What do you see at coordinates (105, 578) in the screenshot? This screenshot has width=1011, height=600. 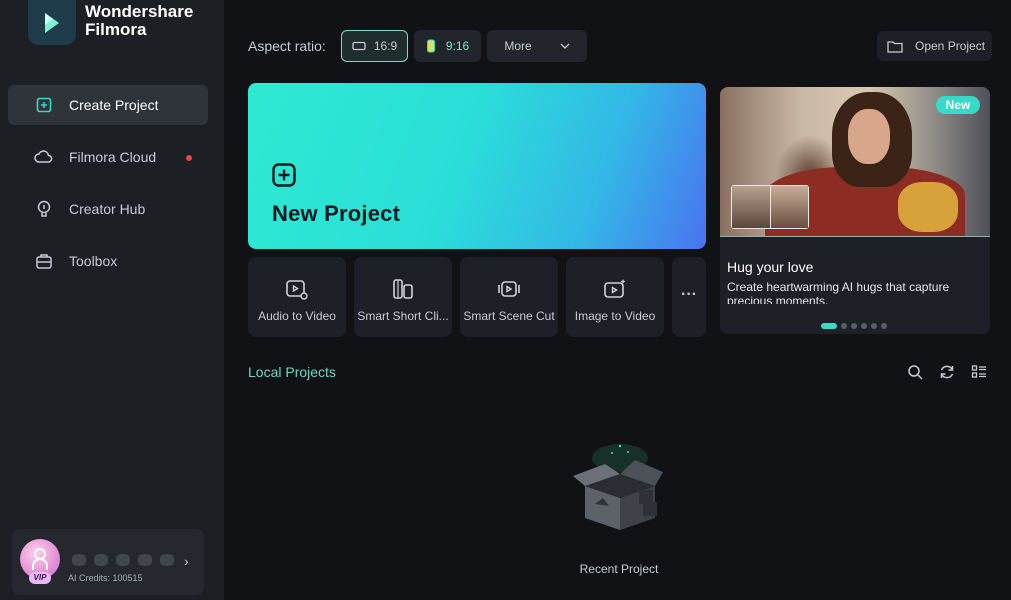 I see `ai-credits: AI Credits: 100515` at bounding box center [105, 578].